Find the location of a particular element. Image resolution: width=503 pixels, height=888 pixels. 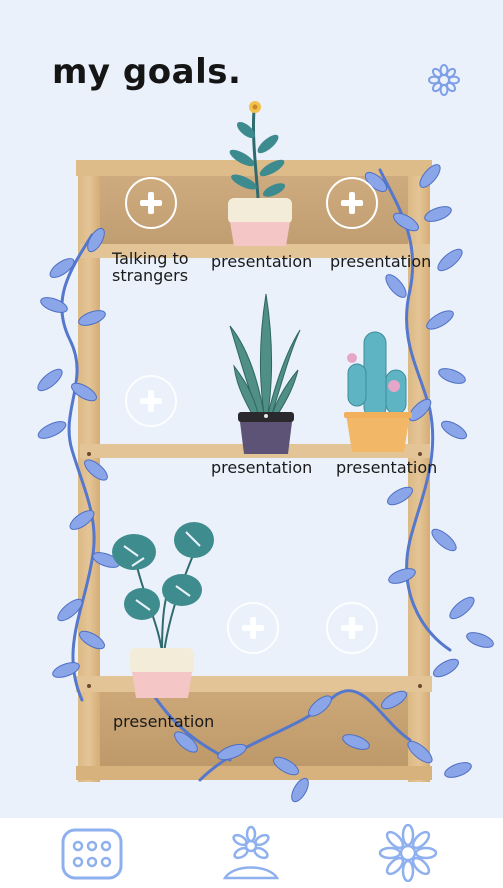

cactus-icon is located at coordinates (378, 391).